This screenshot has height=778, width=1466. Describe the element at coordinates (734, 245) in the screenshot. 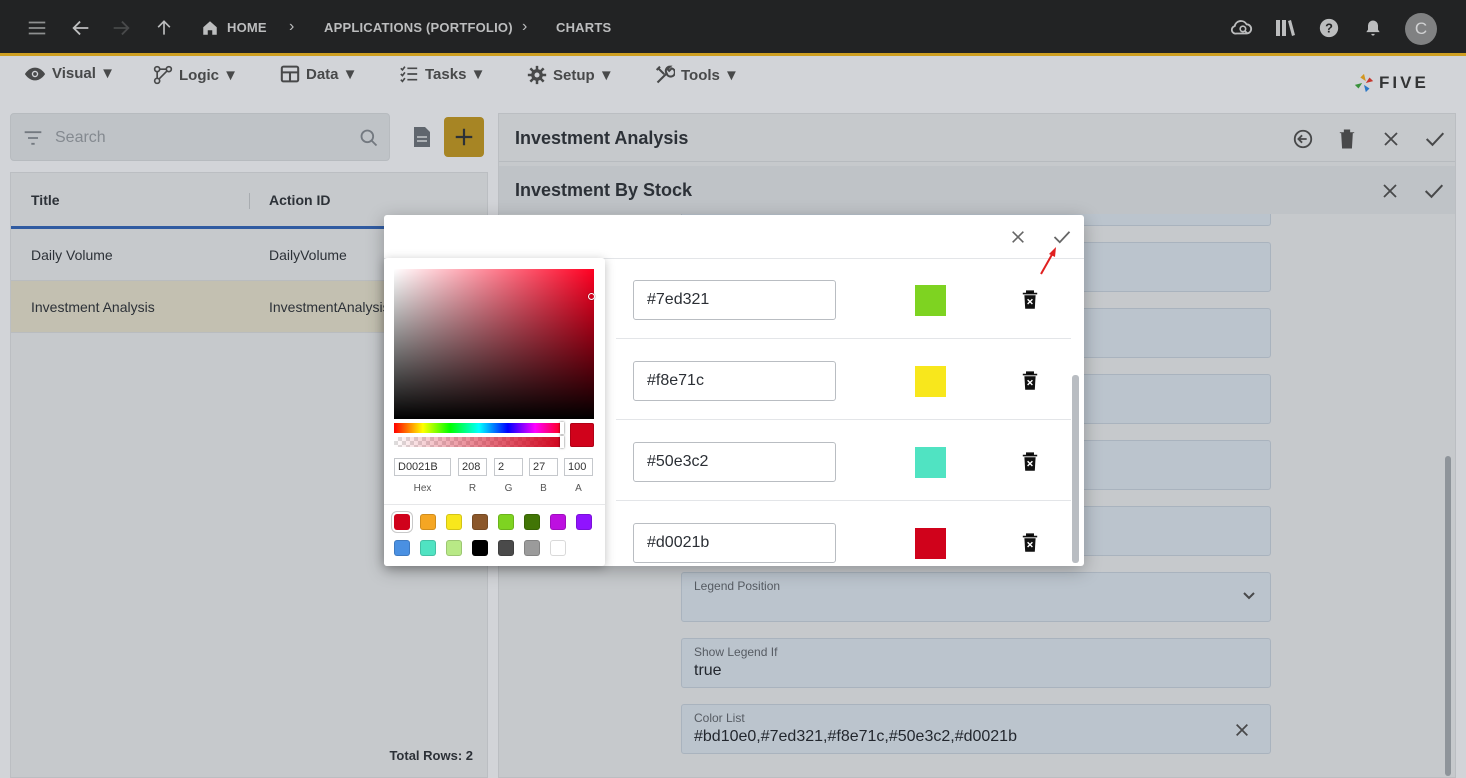

I see `dialog-header` at that location.